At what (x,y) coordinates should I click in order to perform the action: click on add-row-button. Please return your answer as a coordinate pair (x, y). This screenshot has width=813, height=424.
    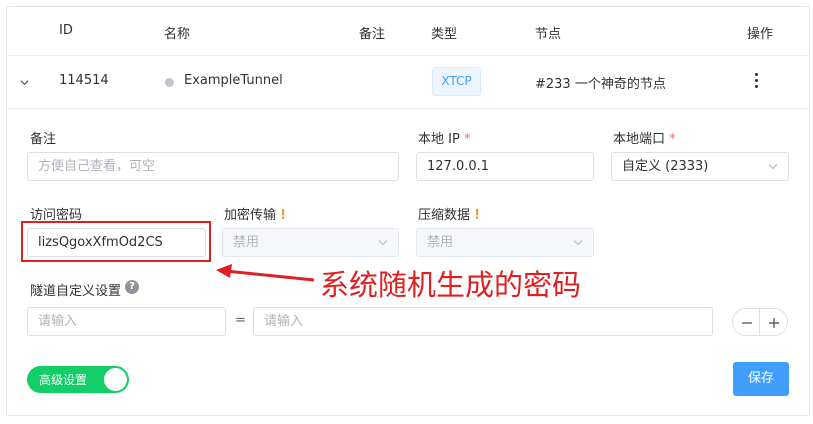
    Looking at the image, I should click on (774, 322).